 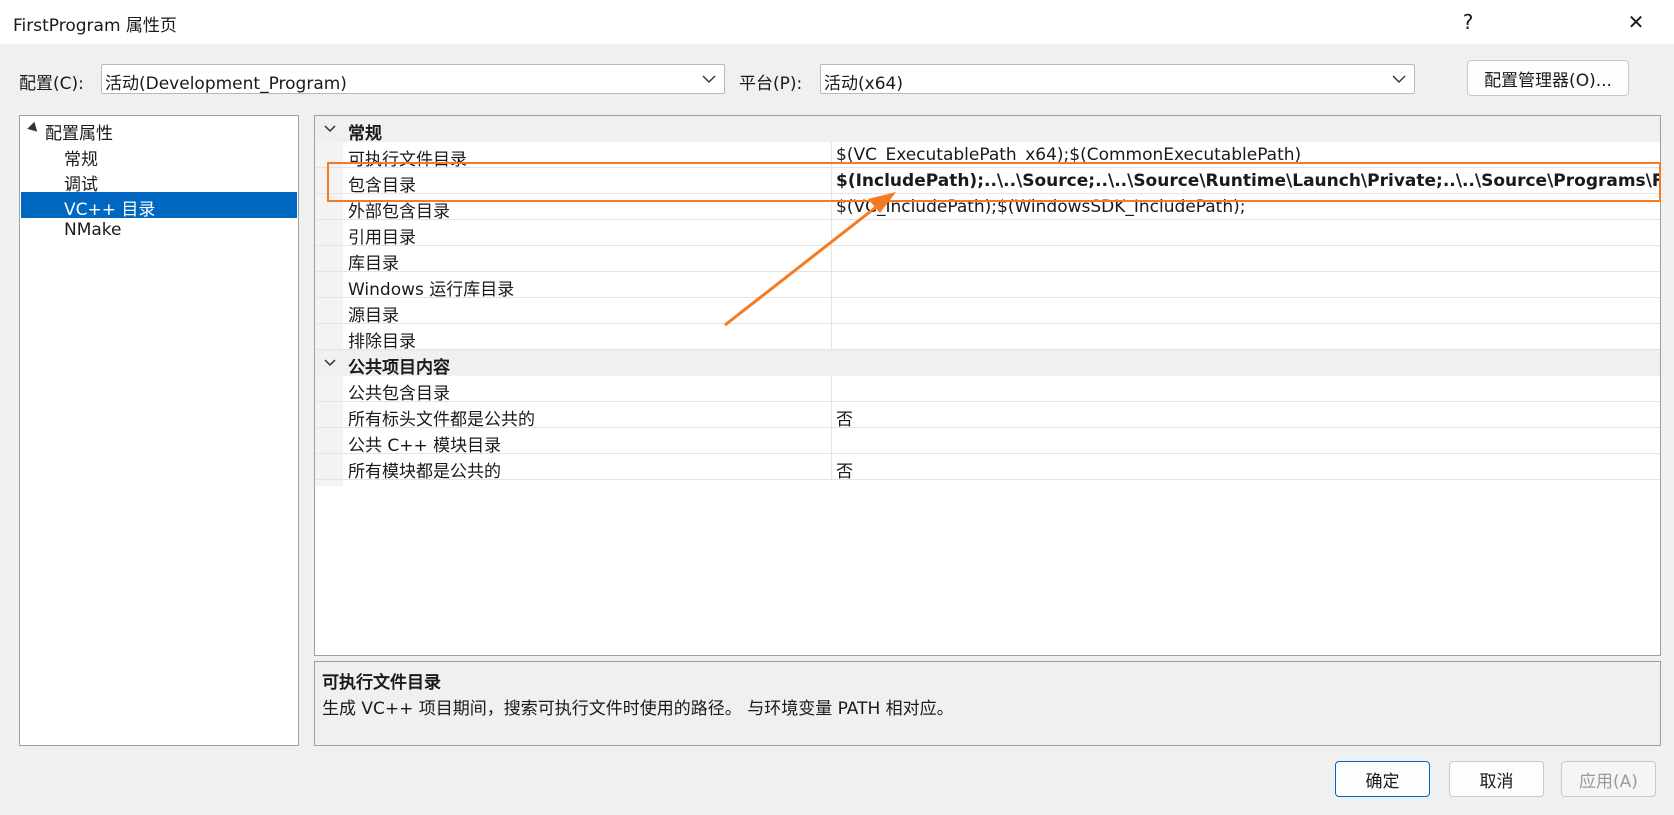 What do you see at coordinates (382, 342) in the screenshot?
I see `property-name: 排除目录` at bounding box center [382, 342].